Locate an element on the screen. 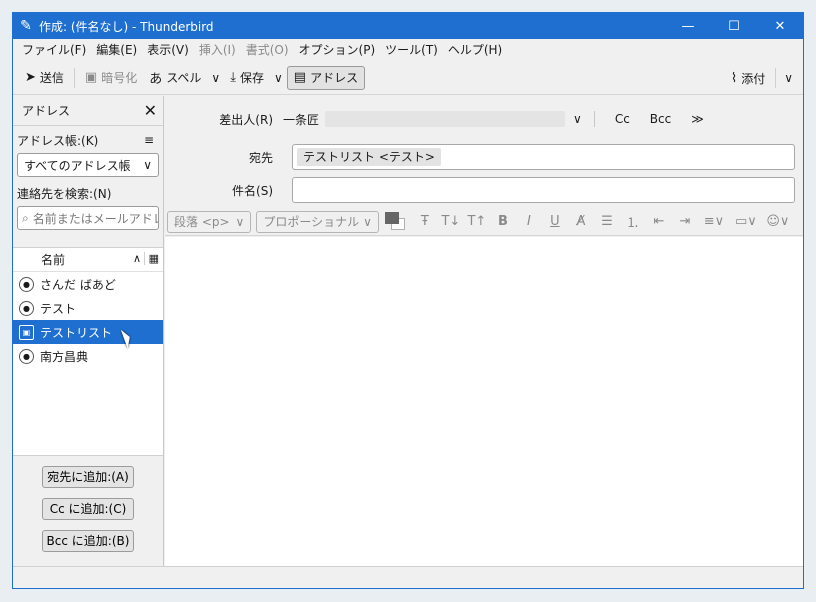  close-icon: ✕ is located at coordinates (150, 110).